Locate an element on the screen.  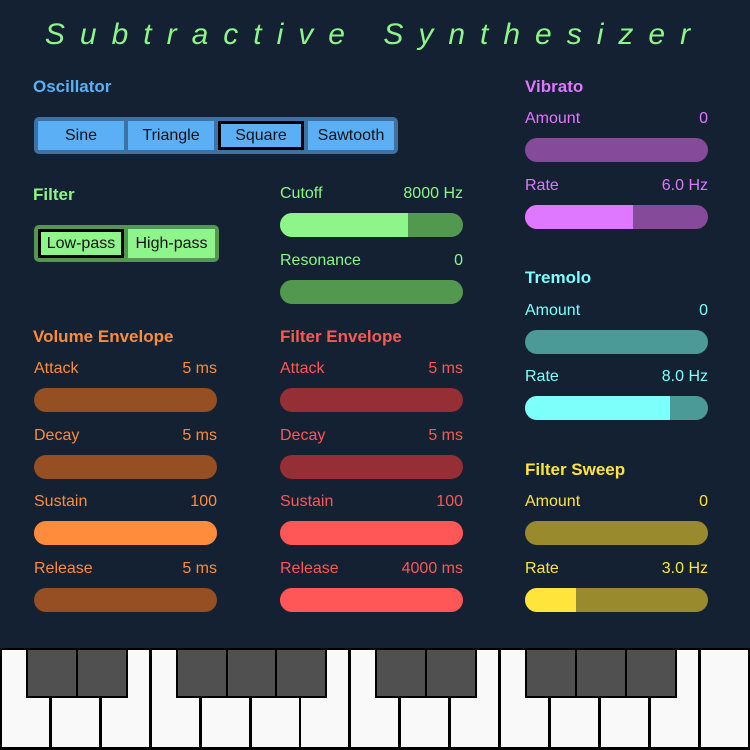
flt-sustain-label: Sustain is located at coordinates (307, 501).